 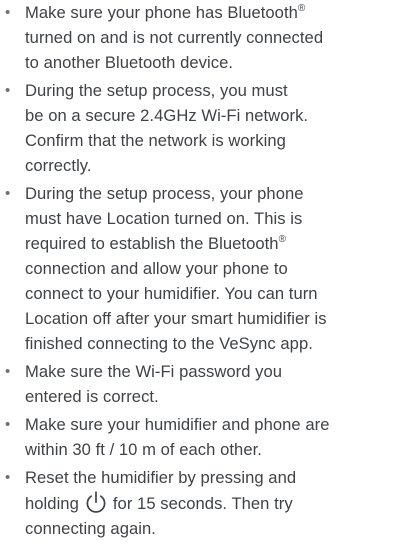 What do you see at coordinates (164, 218) in the screenshot?
I see `item-text: must have Location turned on. This is` at bounding box center [164, 218].